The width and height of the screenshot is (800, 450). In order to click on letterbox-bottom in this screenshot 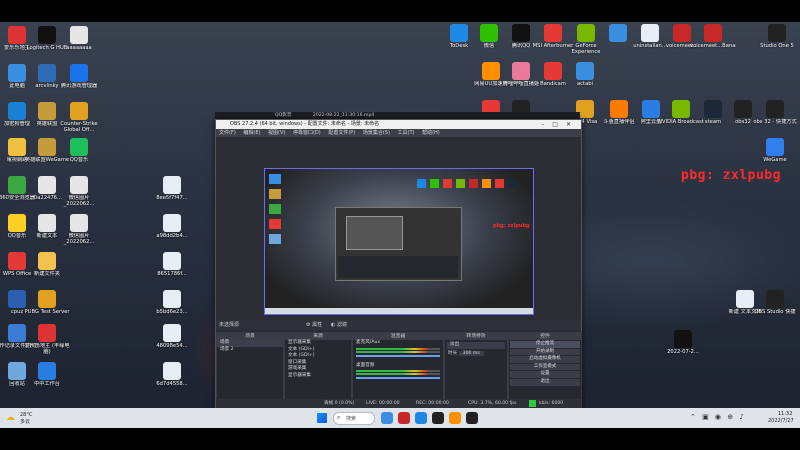, I will do `click(400, 439)`.